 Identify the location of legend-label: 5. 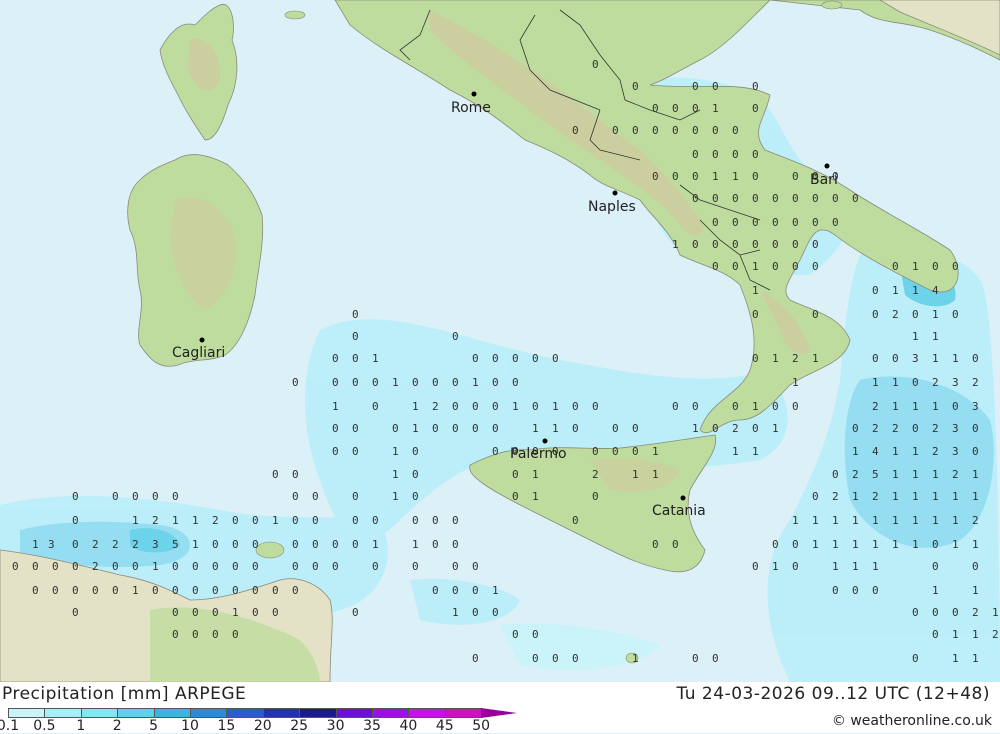
(154, 726).